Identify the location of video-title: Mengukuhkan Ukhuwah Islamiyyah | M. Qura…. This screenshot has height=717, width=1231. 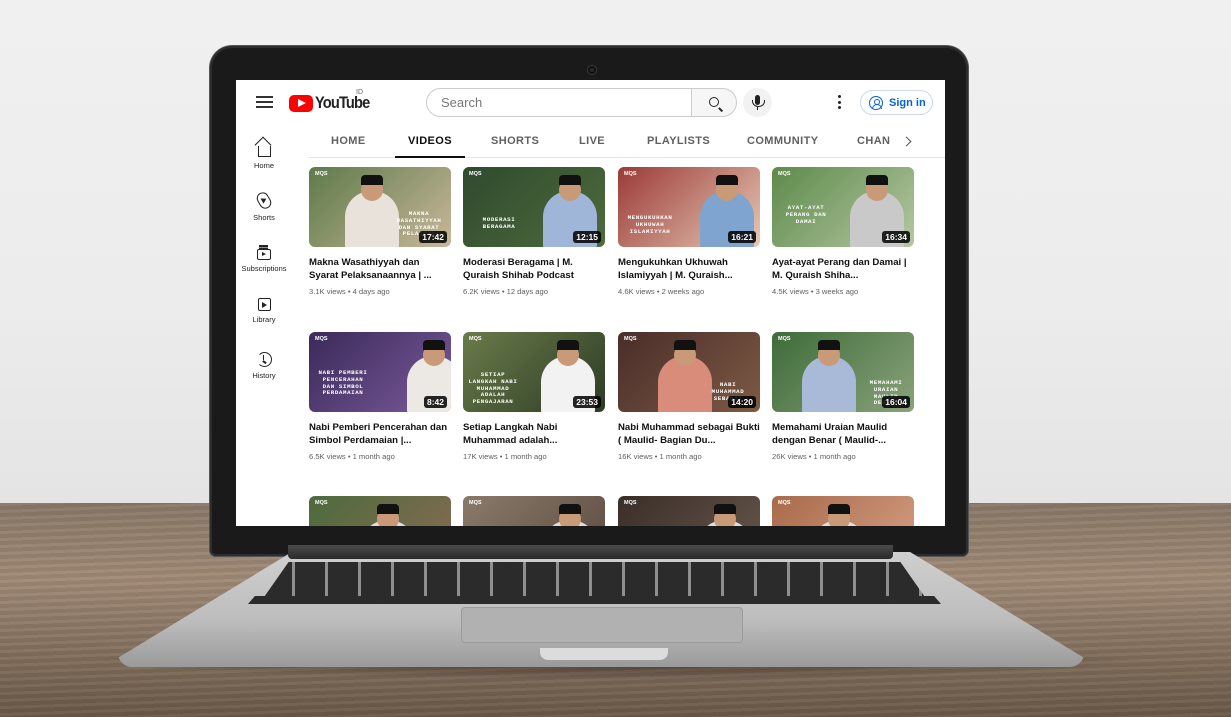
(689, 269).